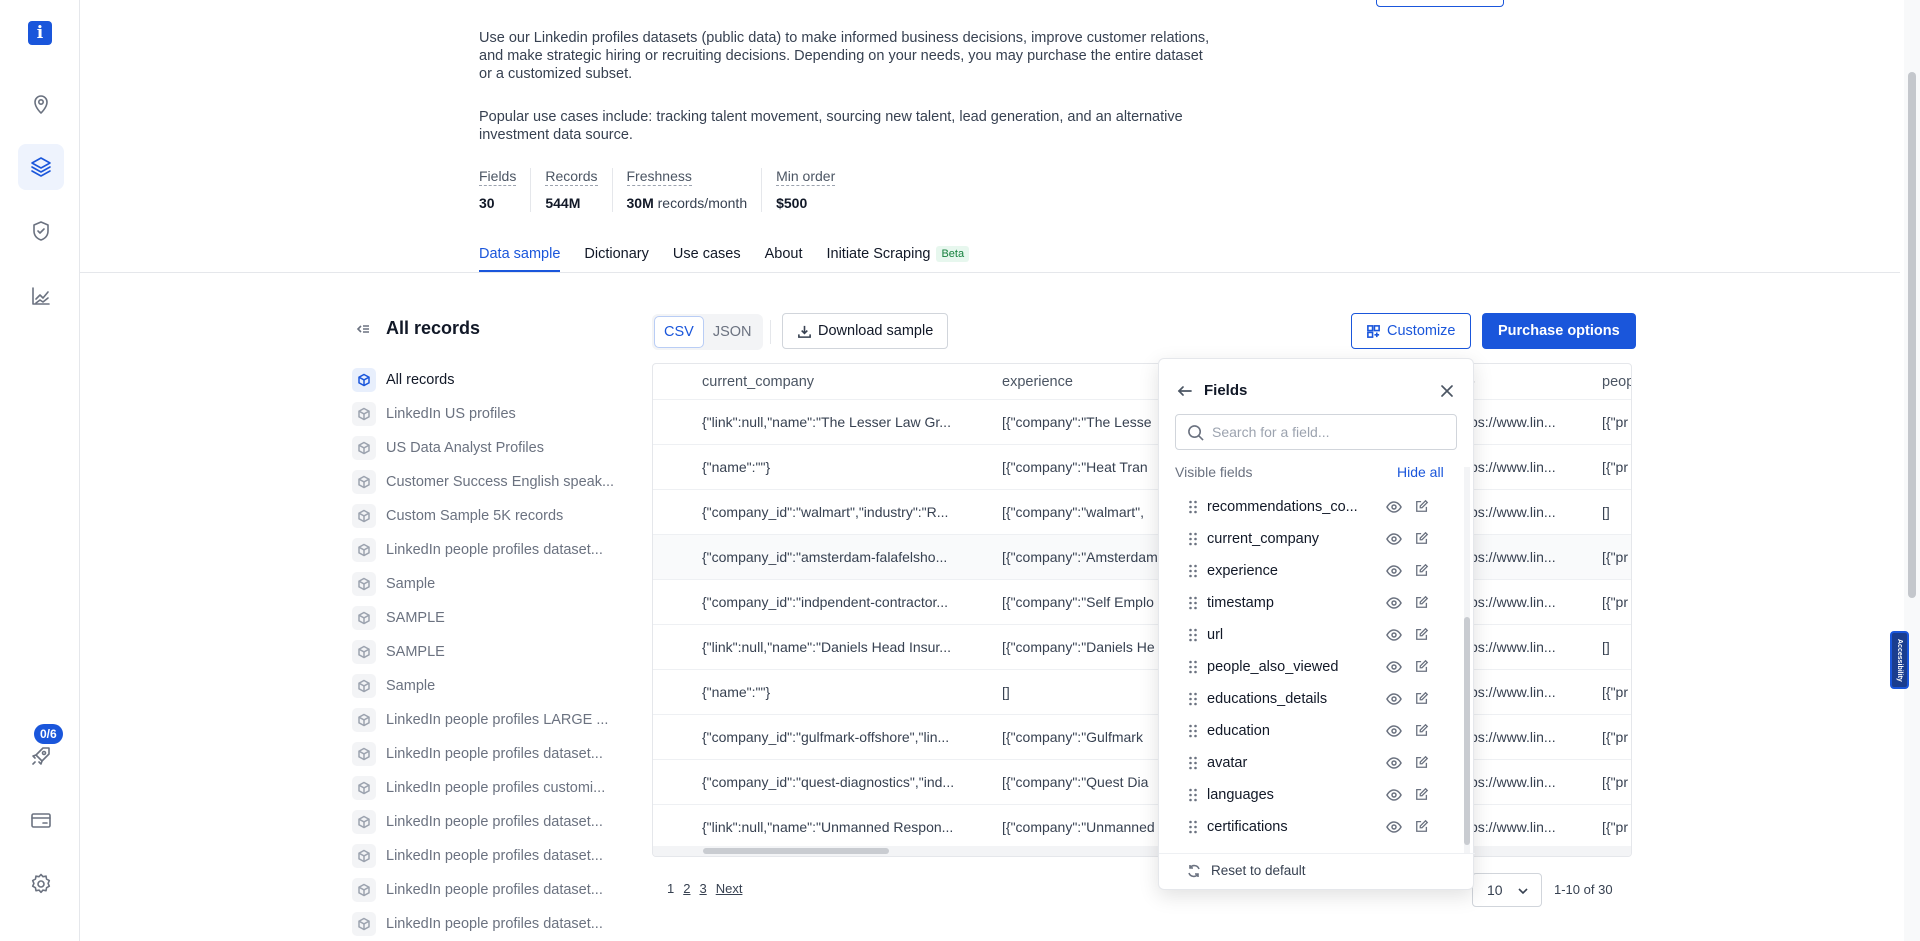 This screenshot has width=1920, height=941. Describe the element at coordinates (1309, 827) in the screenshot. I see `field-item: certifications` at that location.